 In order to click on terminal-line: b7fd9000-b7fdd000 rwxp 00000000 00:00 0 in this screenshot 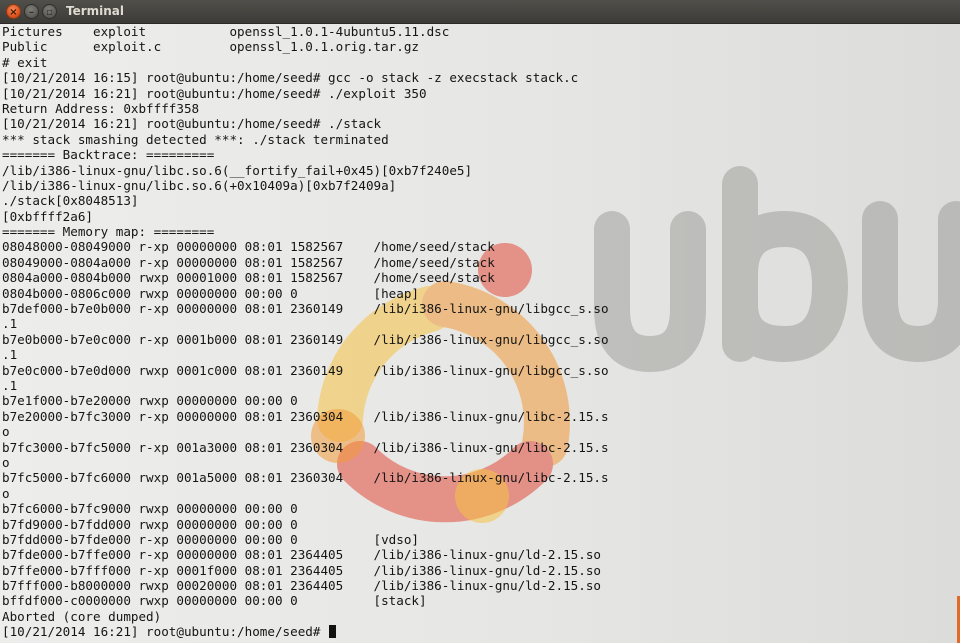, I will do `click(150, 524)`.